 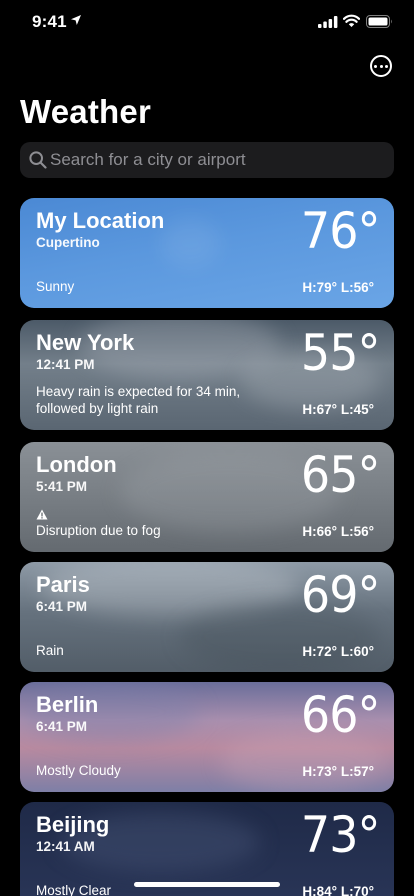 I want to click on city-name: New York, so click(x=85, y=342).